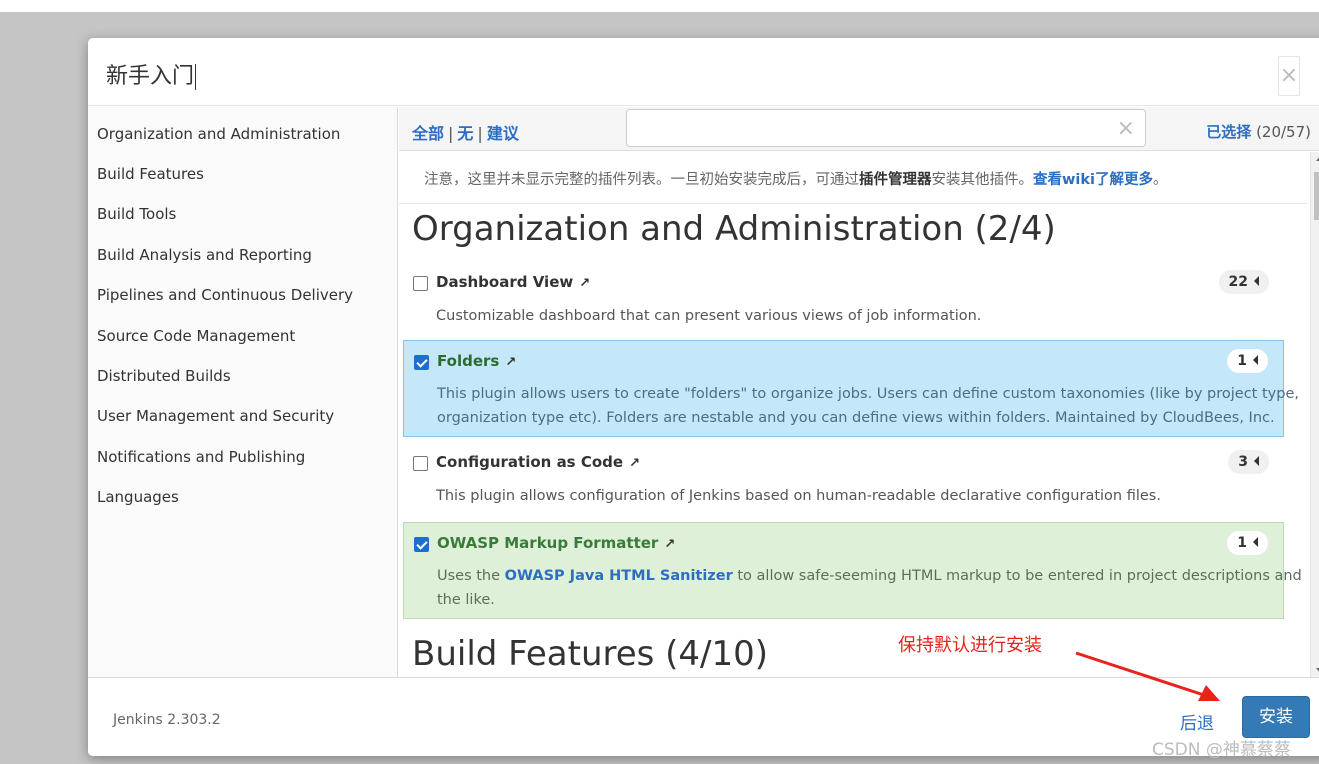 The image size is (1319, 764). I want to click on plugin-list-scrollbar, so click(1314, 414).